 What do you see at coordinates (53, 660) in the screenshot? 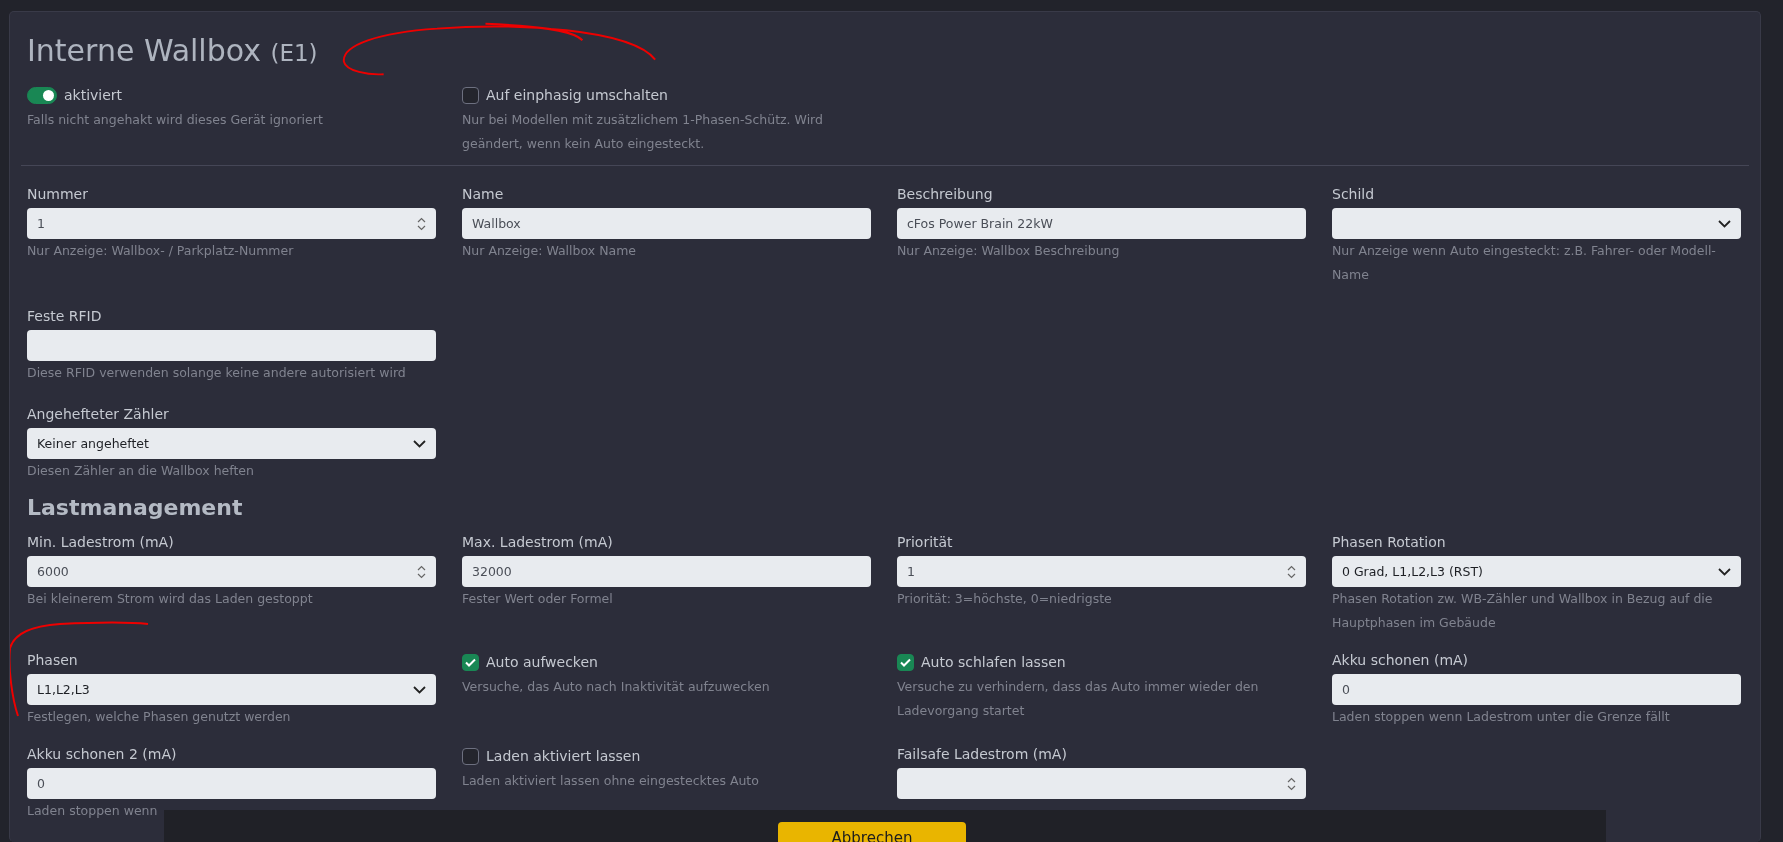
I see `field-label: Phasen` at bounding box center [53, 660].